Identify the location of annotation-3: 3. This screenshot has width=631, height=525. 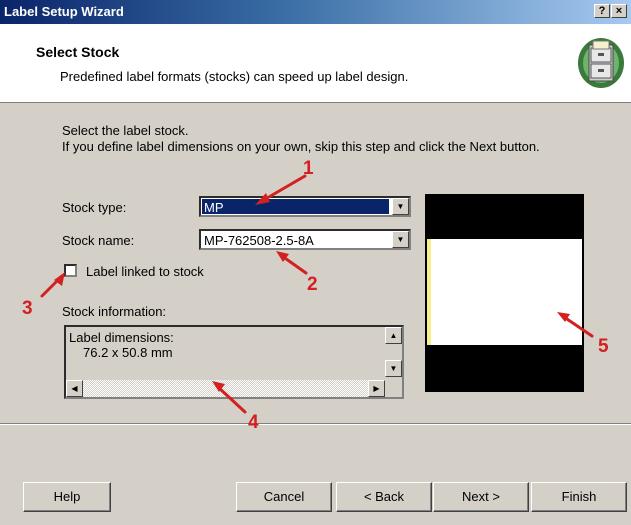
(27, 308).